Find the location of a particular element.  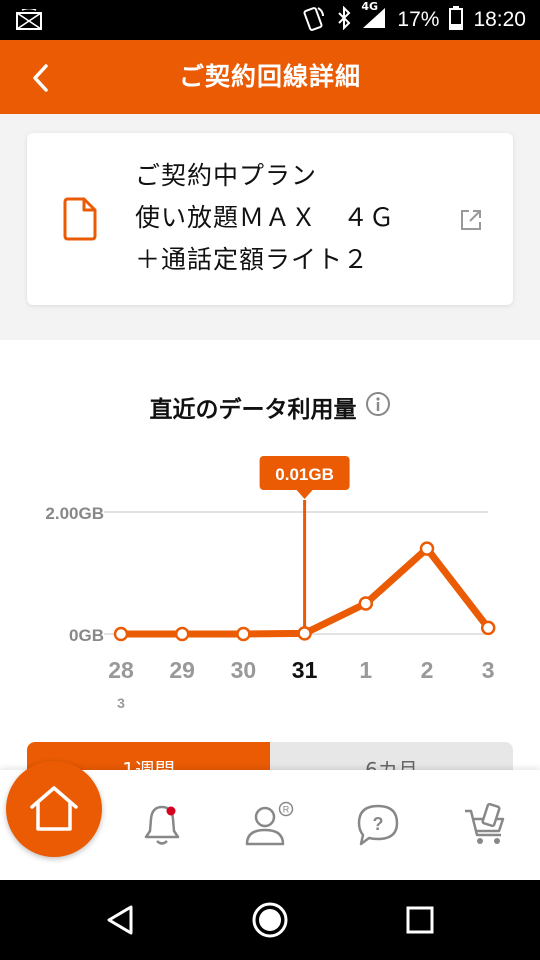

nav-home-button is located at coordinates (54, 809).